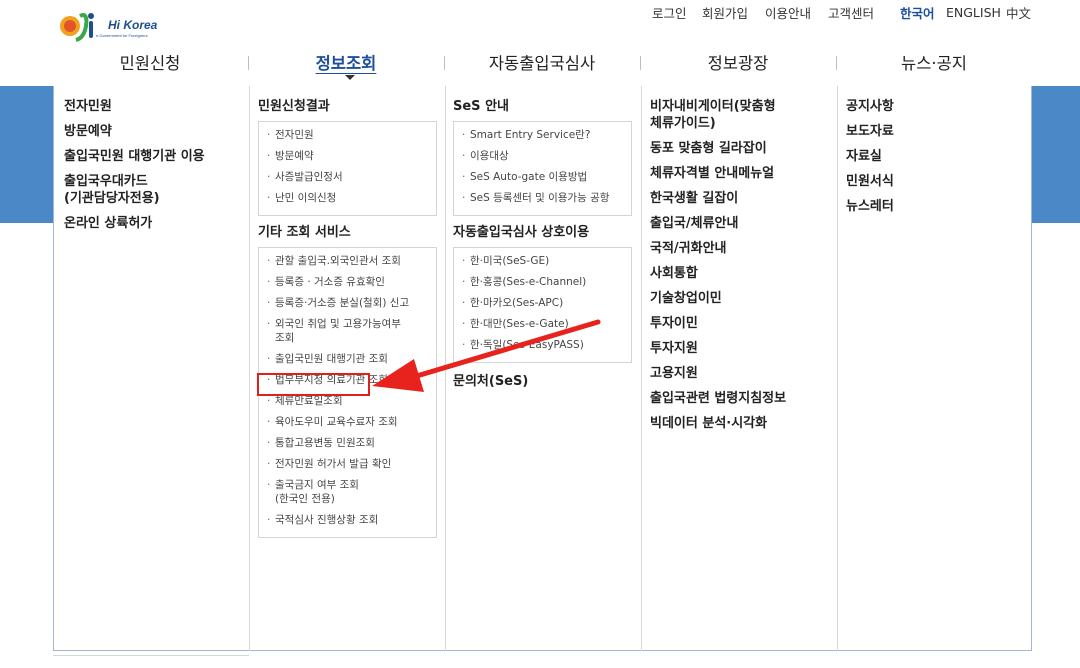  Describe the element at coordinates (486, 355) in the screenshot. I see `annotation-arrow-icon` at that location.